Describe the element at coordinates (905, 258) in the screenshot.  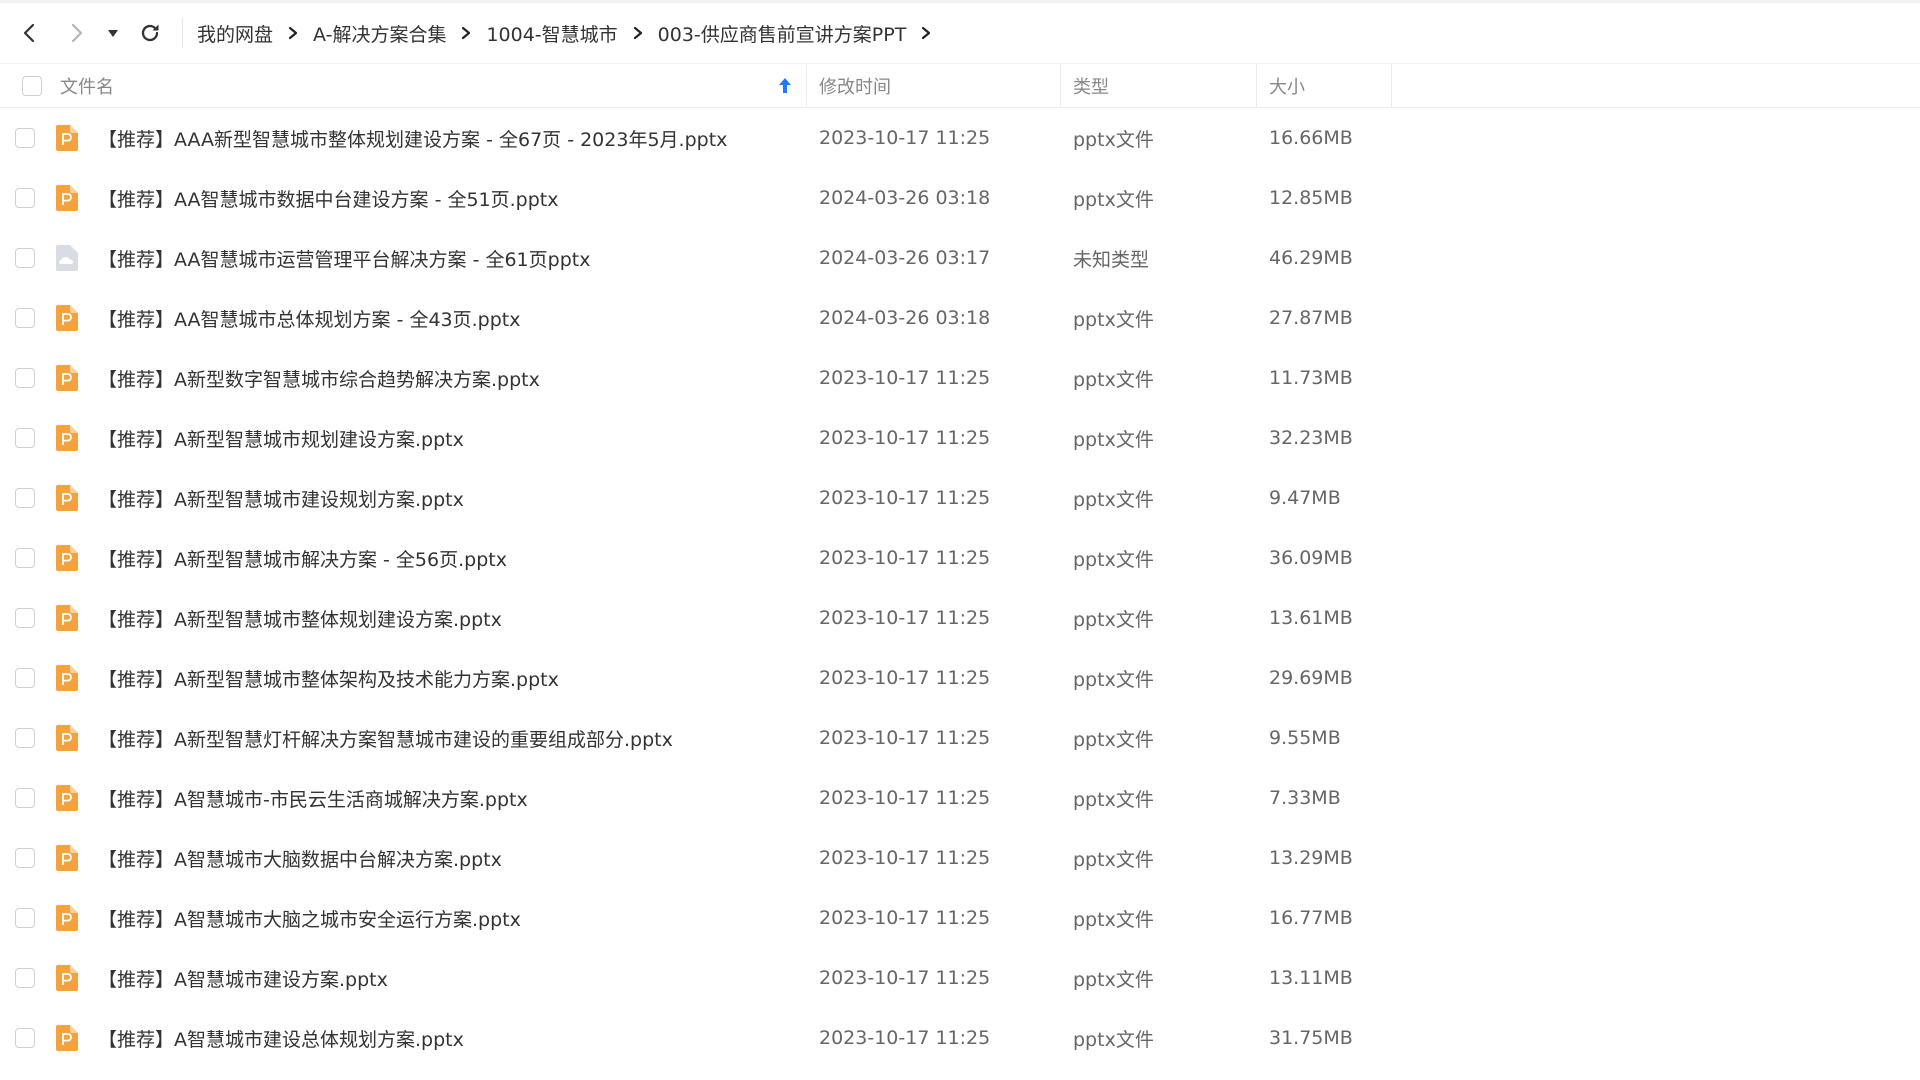
I see `file-modified-time: 2024-03-26 03:17` at that location.